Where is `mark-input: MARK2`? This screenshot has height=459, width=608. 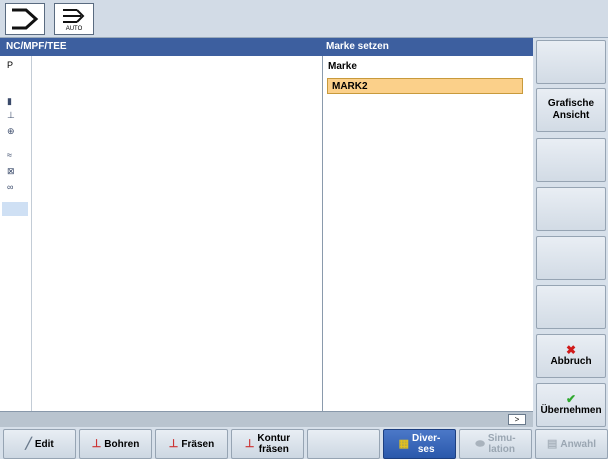
mark-input: MARK2 is located at coordinates (425, 86).